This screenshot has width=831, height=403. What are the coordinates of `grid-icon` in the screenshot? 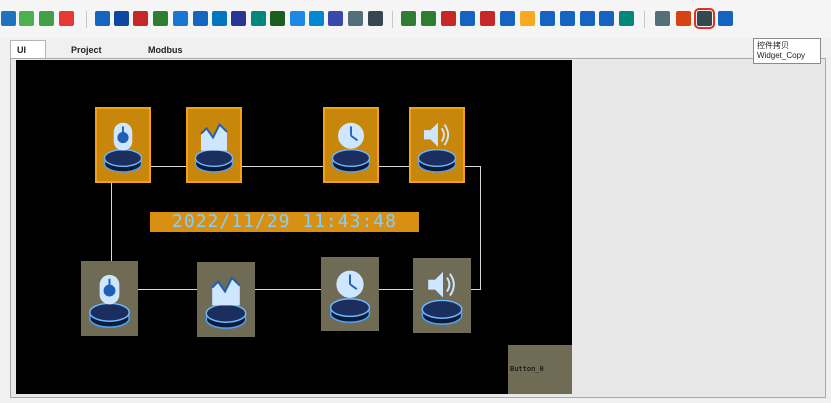 It's located at (8, 18).